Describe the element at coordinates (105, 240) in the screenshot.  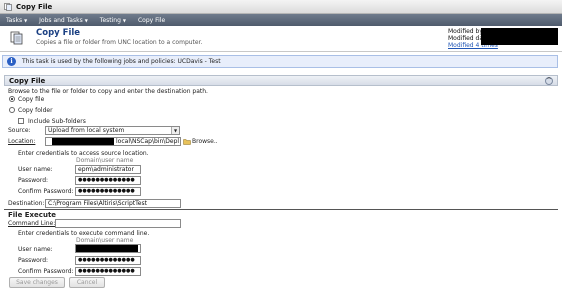
I see `execute-domain-hint: Domain\user name` at that location.